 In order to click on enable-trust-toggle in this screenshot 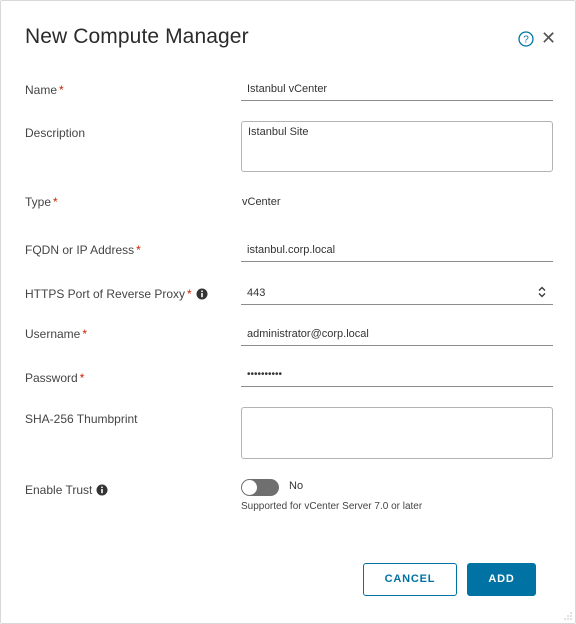, I will do `click(260, 487)`.